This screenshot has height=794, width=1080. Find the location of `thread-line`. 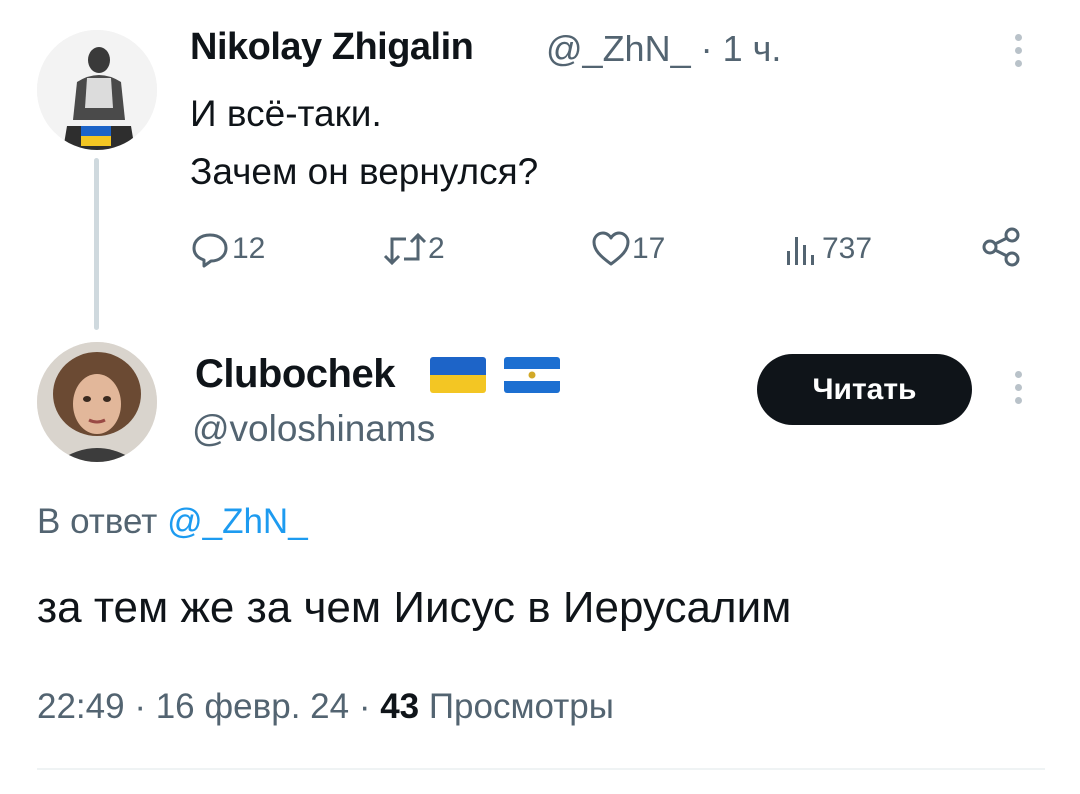

thread-line is located at coordinates (96, 244).